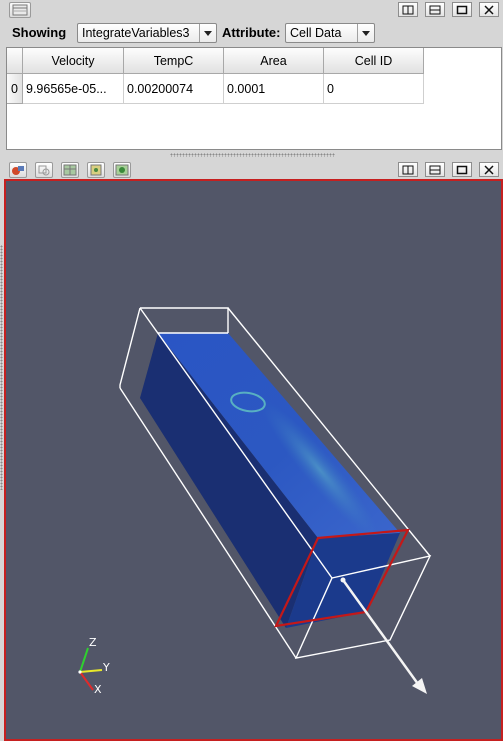  Describe the element at coordinates (98, 689) in the screenshot. I see `axis-x-label: X` at that location.